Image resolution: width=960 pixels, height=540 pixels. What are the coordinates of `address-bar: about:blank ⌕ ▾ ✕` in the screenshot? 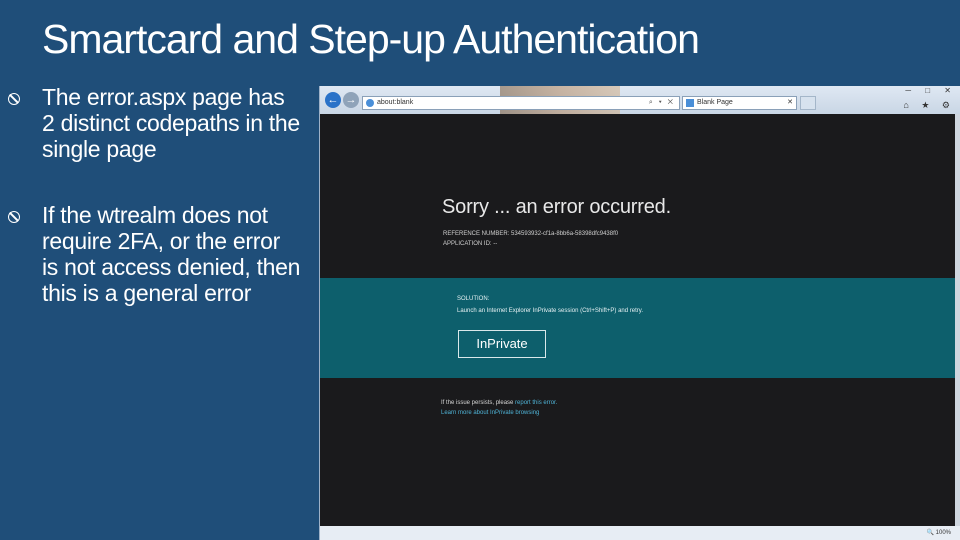 It's located at (521, 103).